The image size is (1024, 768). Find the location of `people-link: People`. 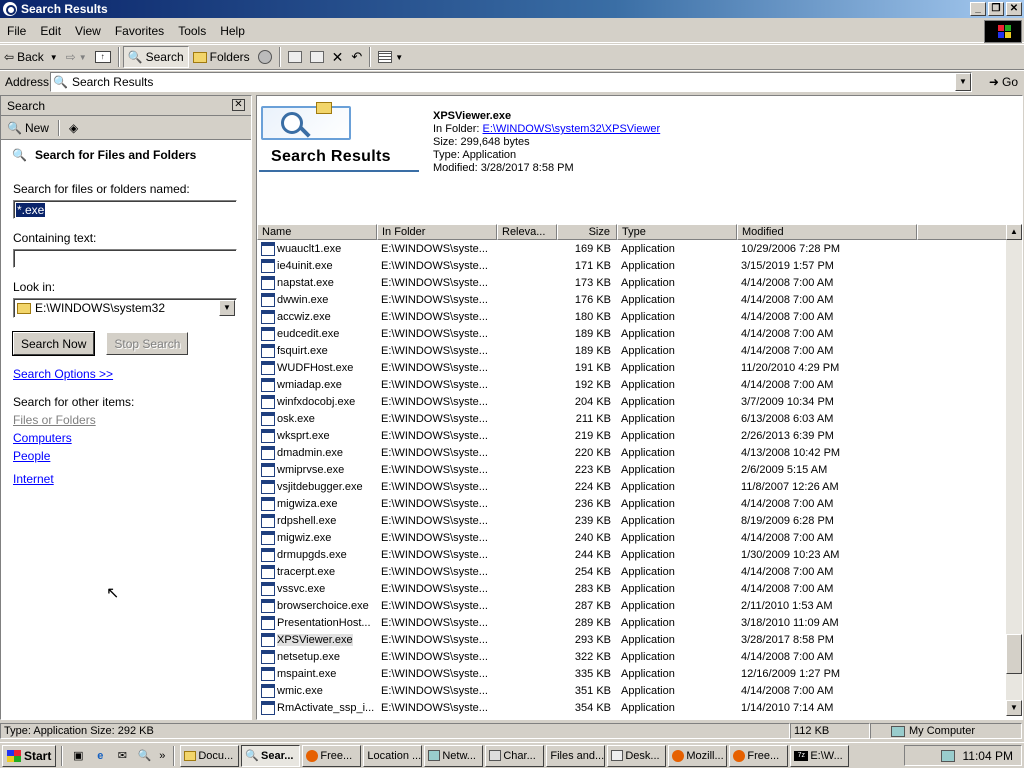

people-link: People is located at coordinates (31, 456).